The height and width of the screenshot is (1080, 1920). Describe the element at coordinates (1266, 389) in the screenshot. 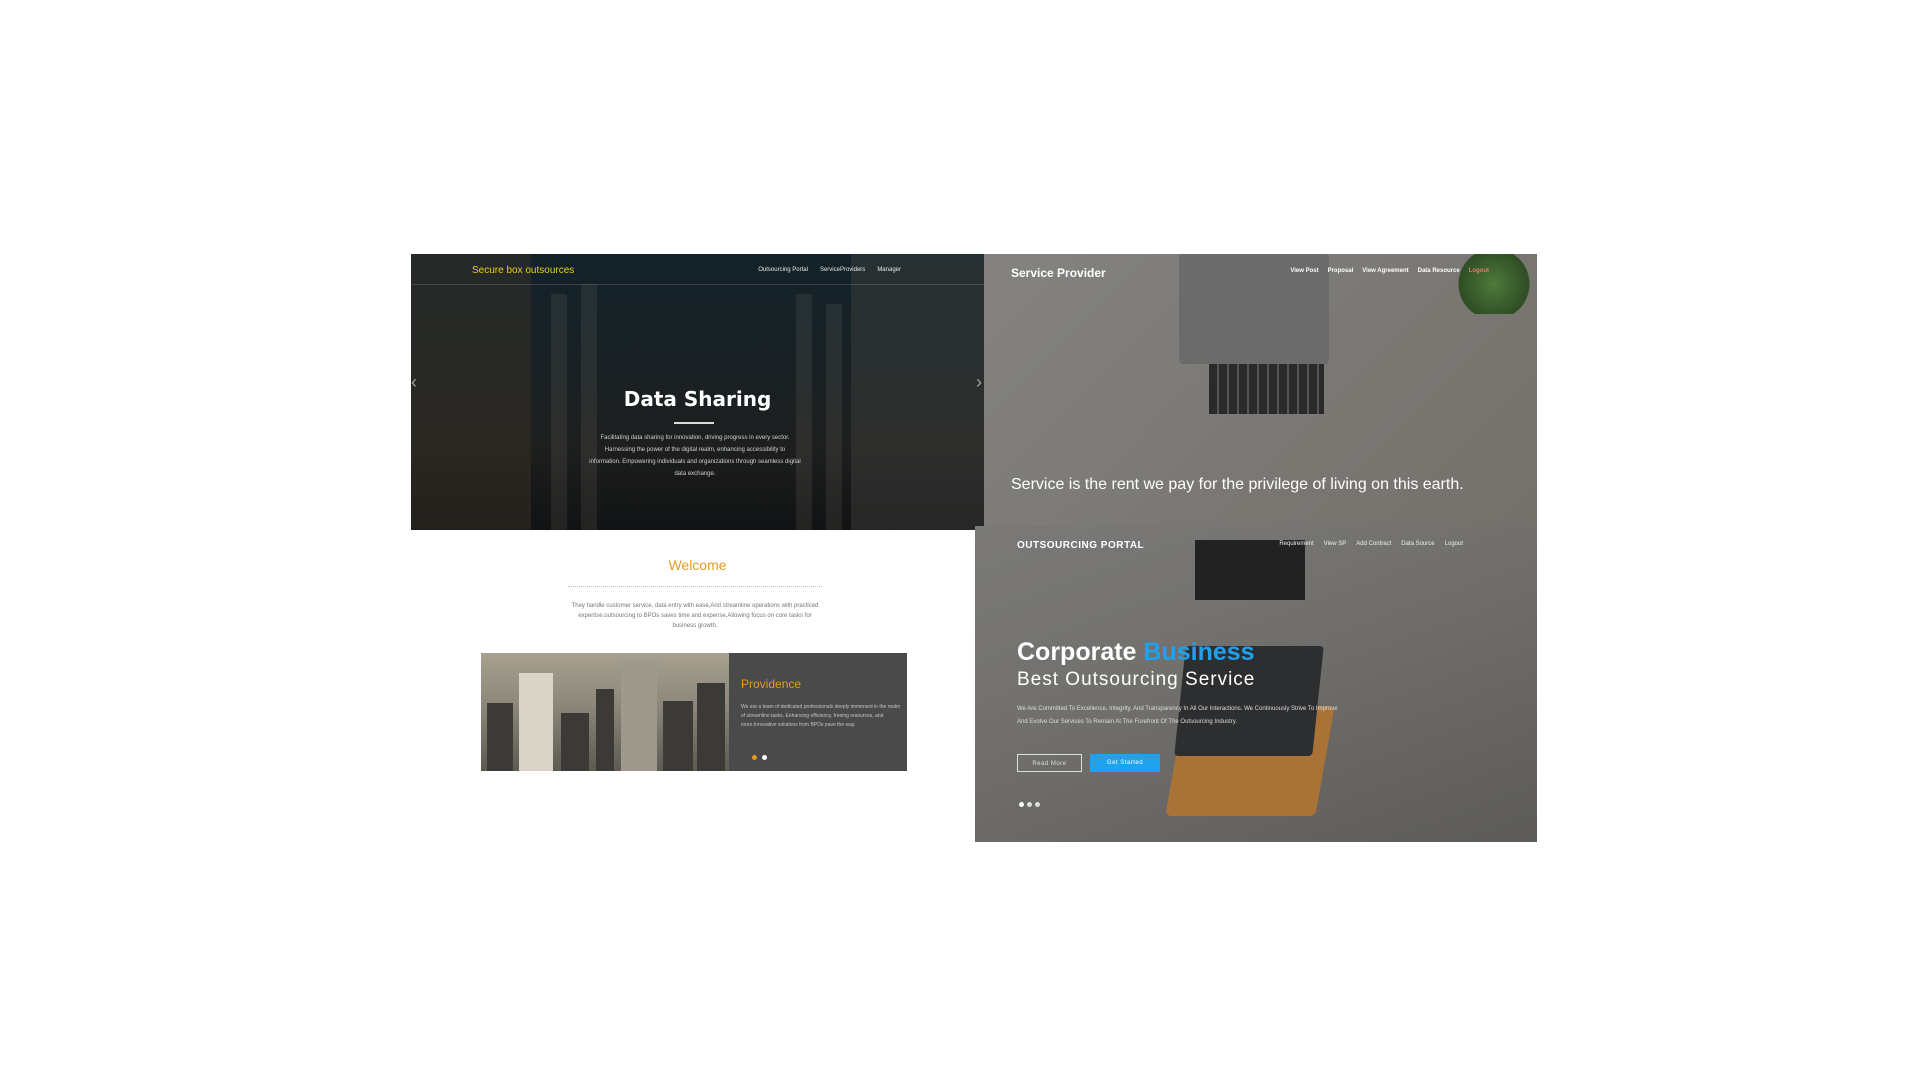

I see `keyboard-image` at that location.